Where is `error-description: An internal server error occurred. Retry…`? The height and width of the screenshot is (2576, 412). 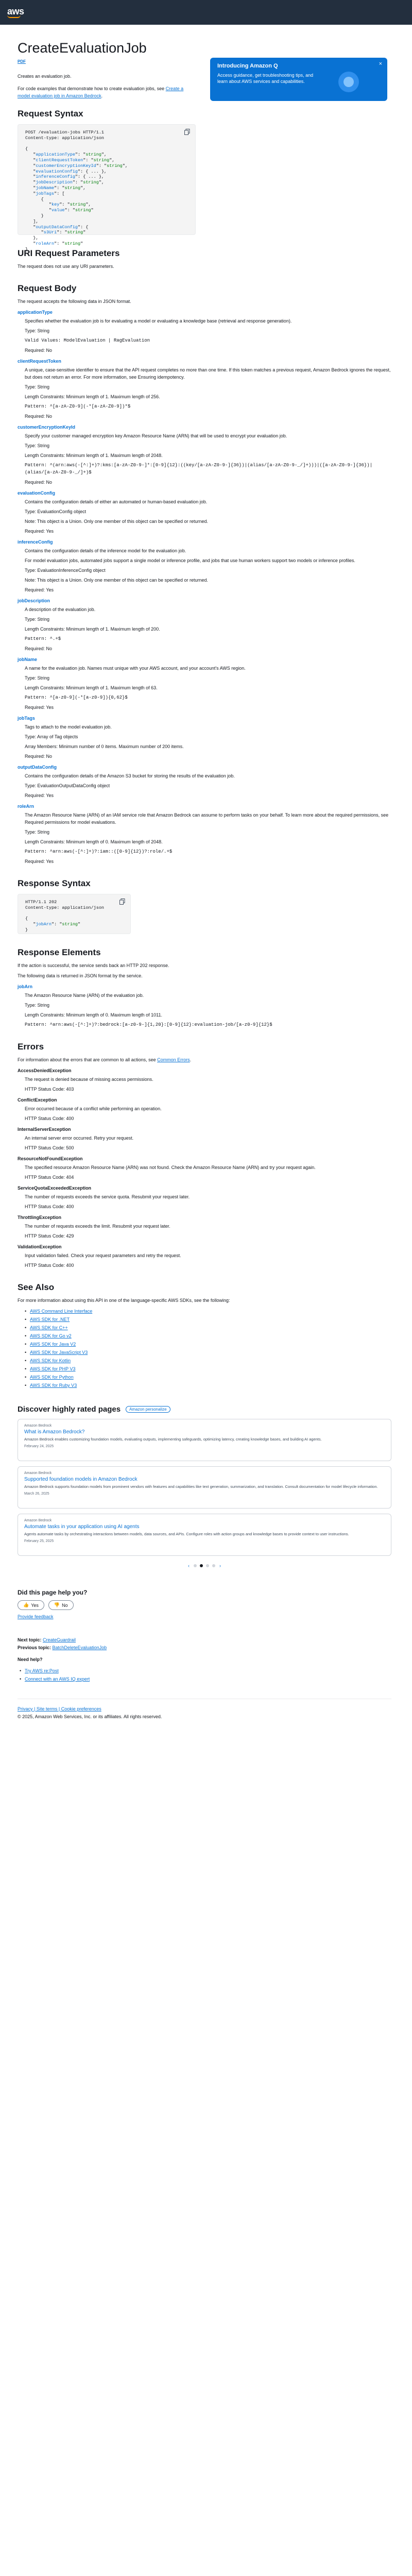
error-description: An internal server error occurred. Retry… is located at coordinates (79, 1138).